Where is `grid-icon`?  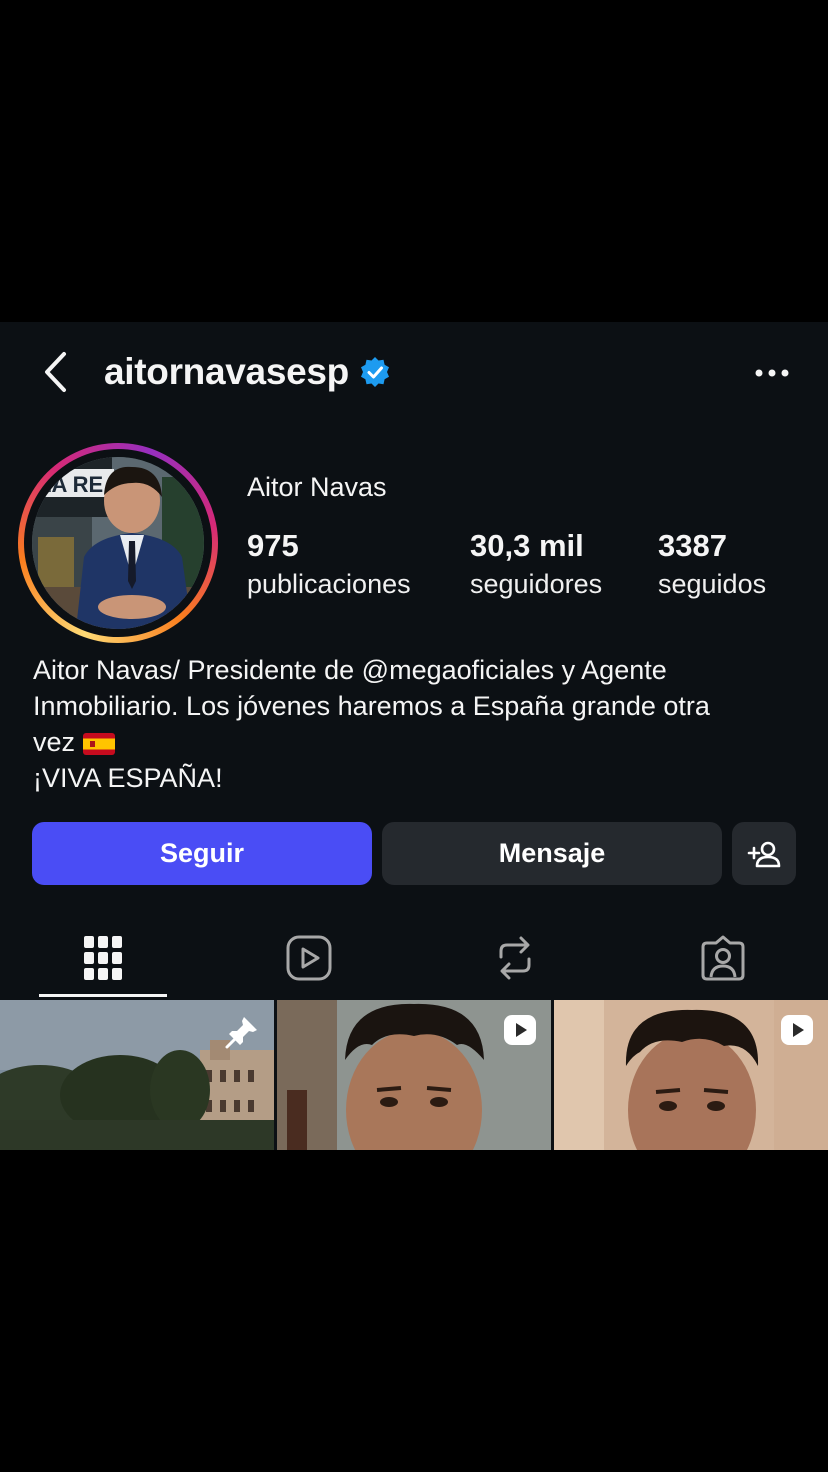 grid-icon is located at coordinates (103, 958).